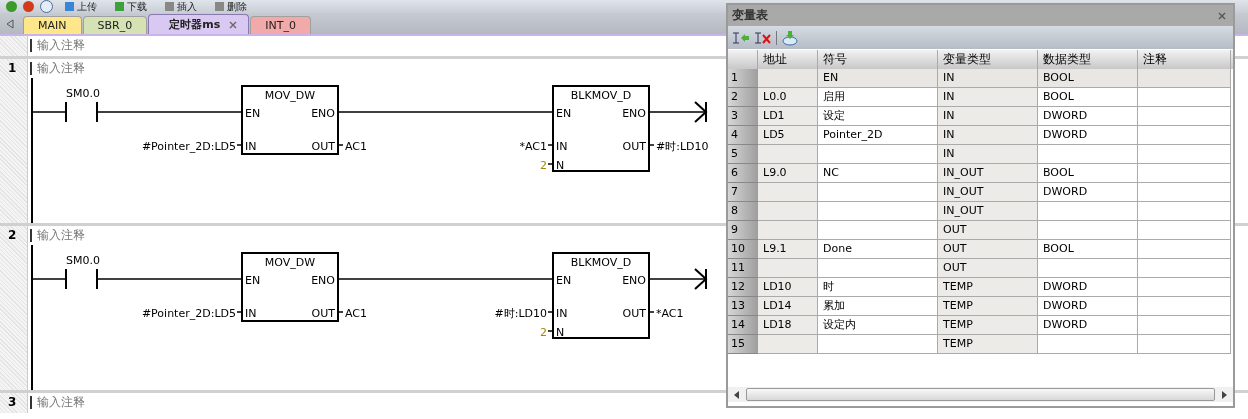  Describe the element at coordinates (743, 306) in the screenshot. I see `row-number: 13` at that location.